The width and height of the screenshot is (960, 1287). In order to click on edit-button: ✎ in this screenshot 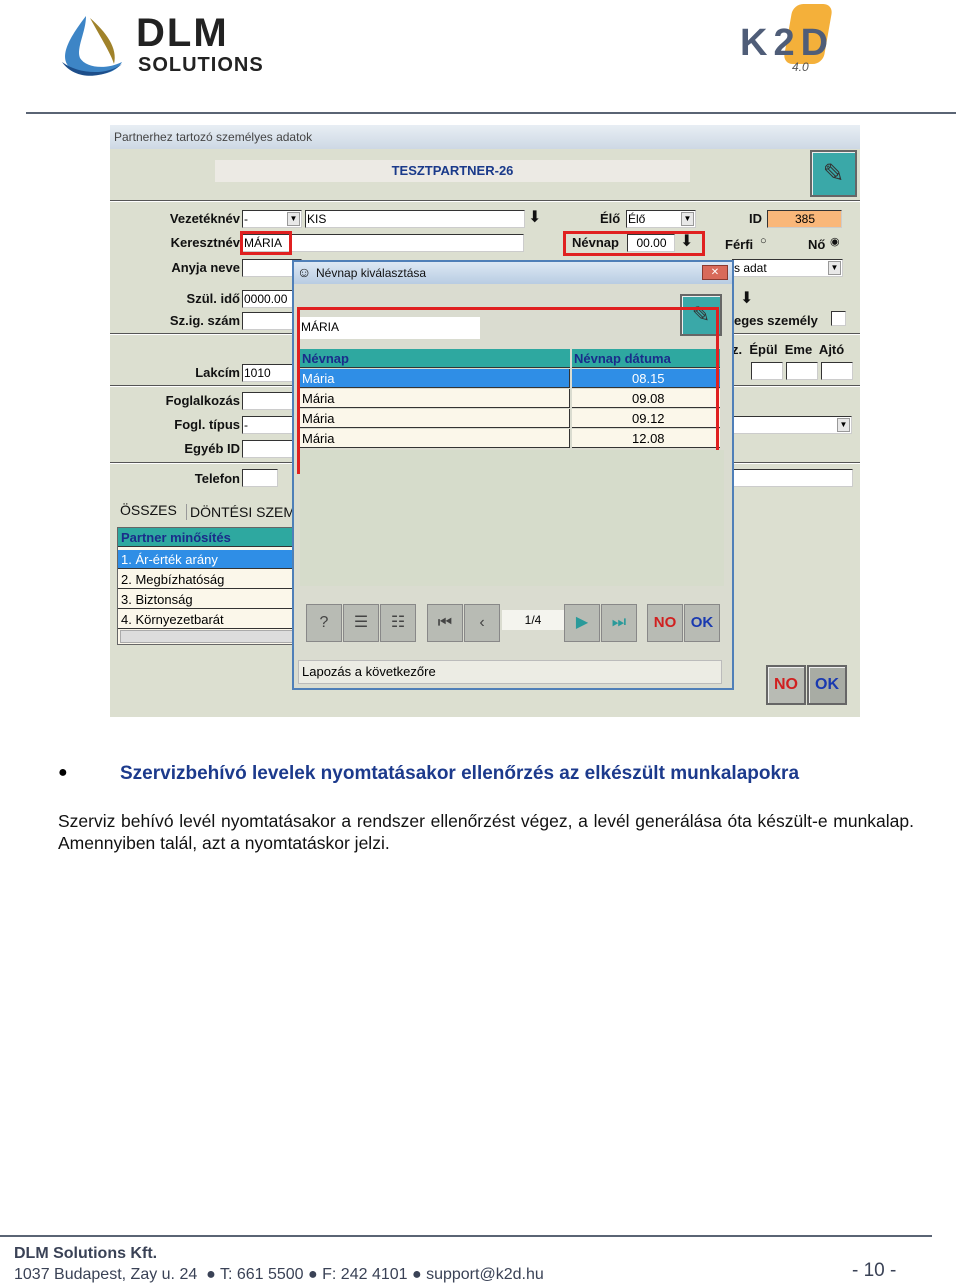, I will do `click(833, 173)`.